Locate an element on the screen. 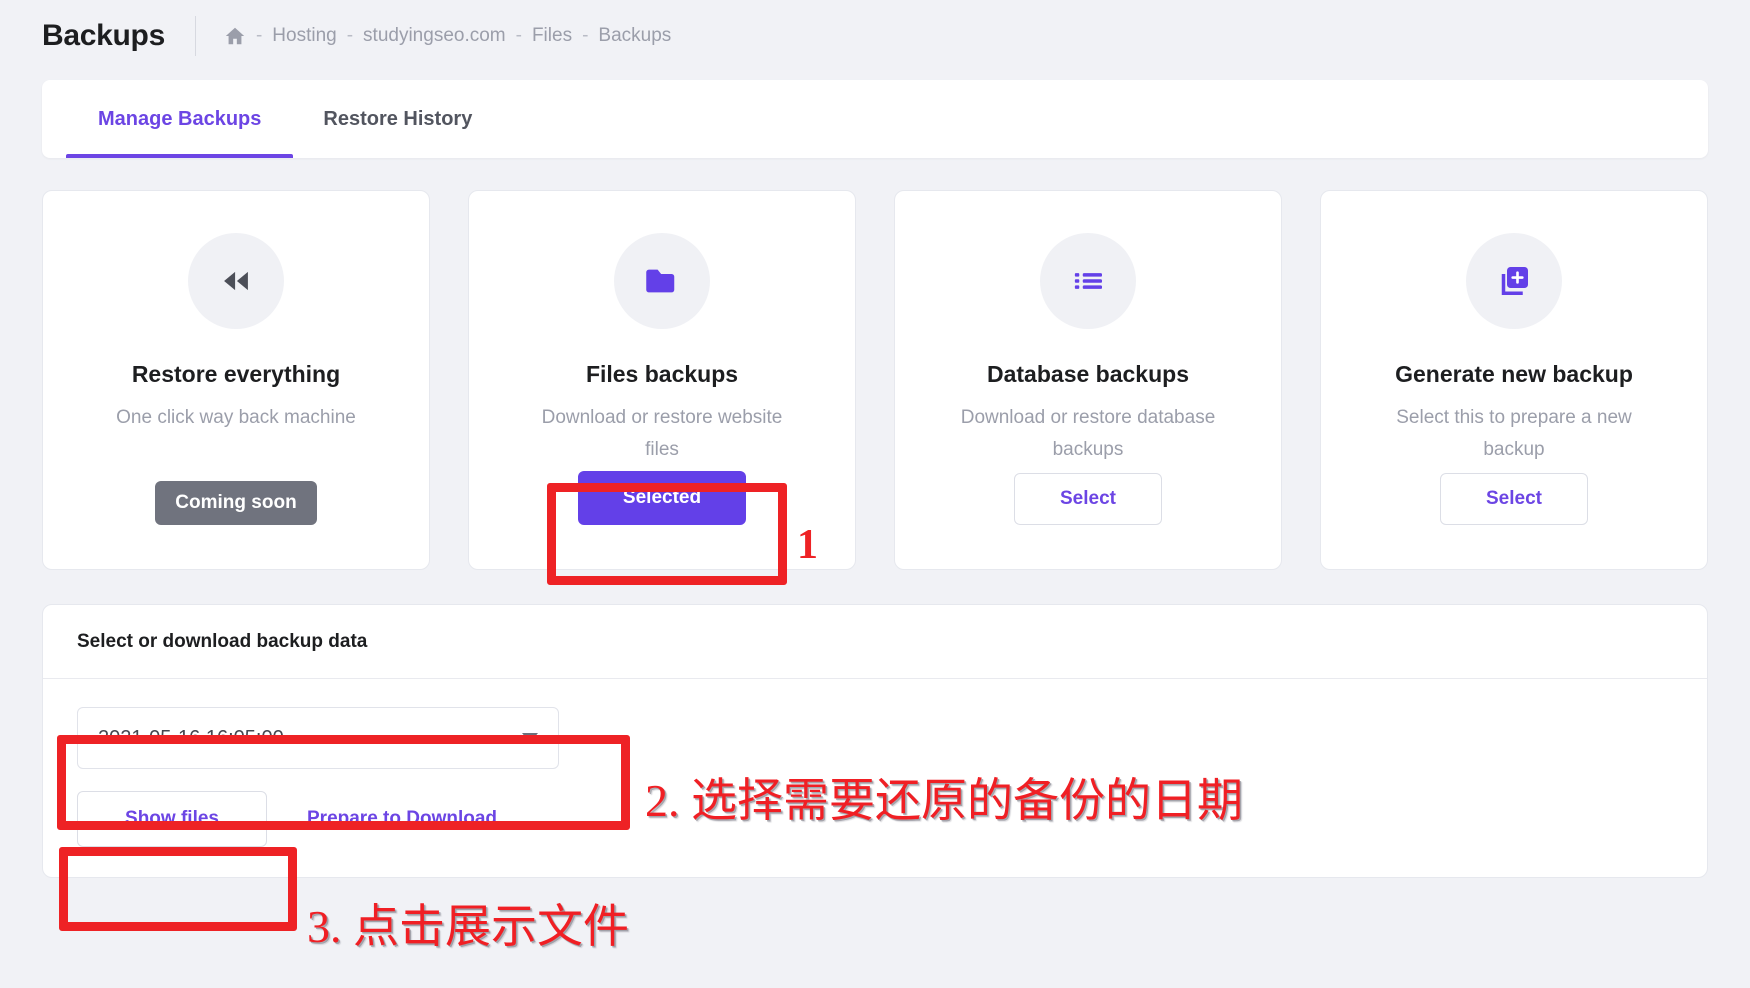 The height and width of the screenshot is (988, 1750). card-title: Files backups is located at coordinates (662, 374).